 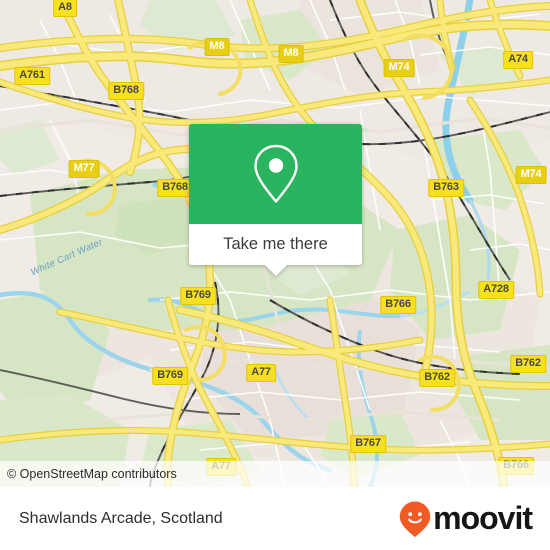 I want to click on take-me-there-label: Take me there, so click(x=275, y=244).